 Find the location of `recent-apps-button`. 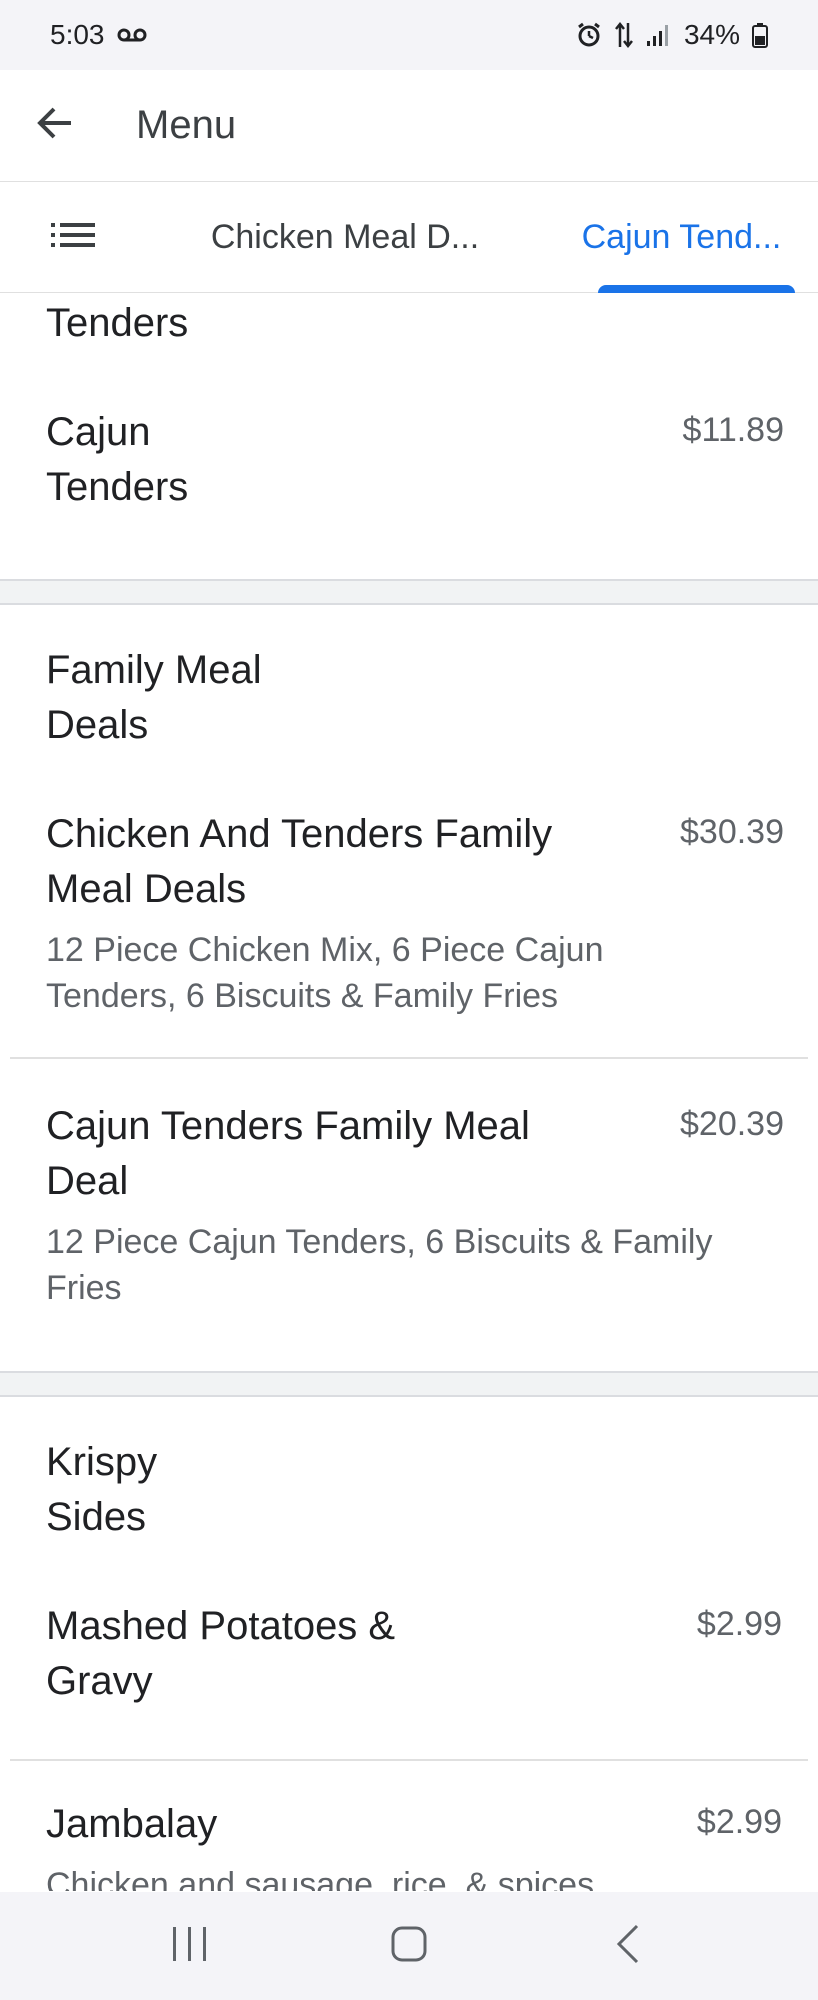

recent-apps-button is located at coordinates (190, 1946).